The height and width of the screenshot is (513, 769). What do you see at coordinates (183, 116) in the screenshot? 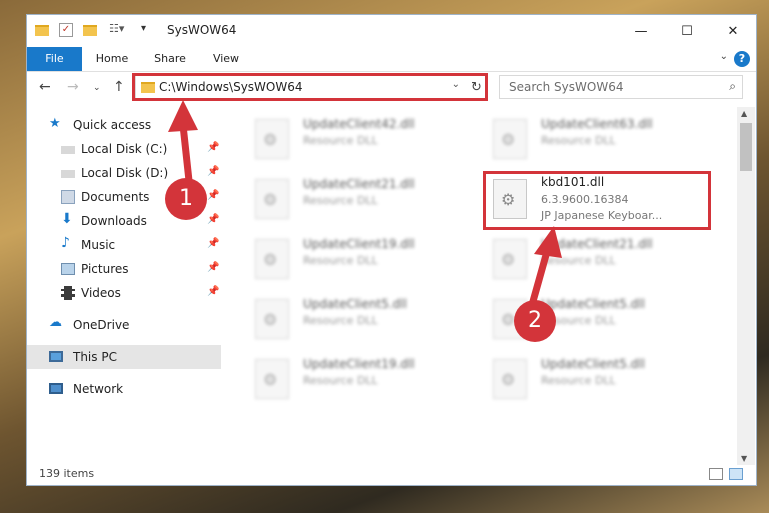
I see `arrow-1-head` at bounding box center [183, 116].